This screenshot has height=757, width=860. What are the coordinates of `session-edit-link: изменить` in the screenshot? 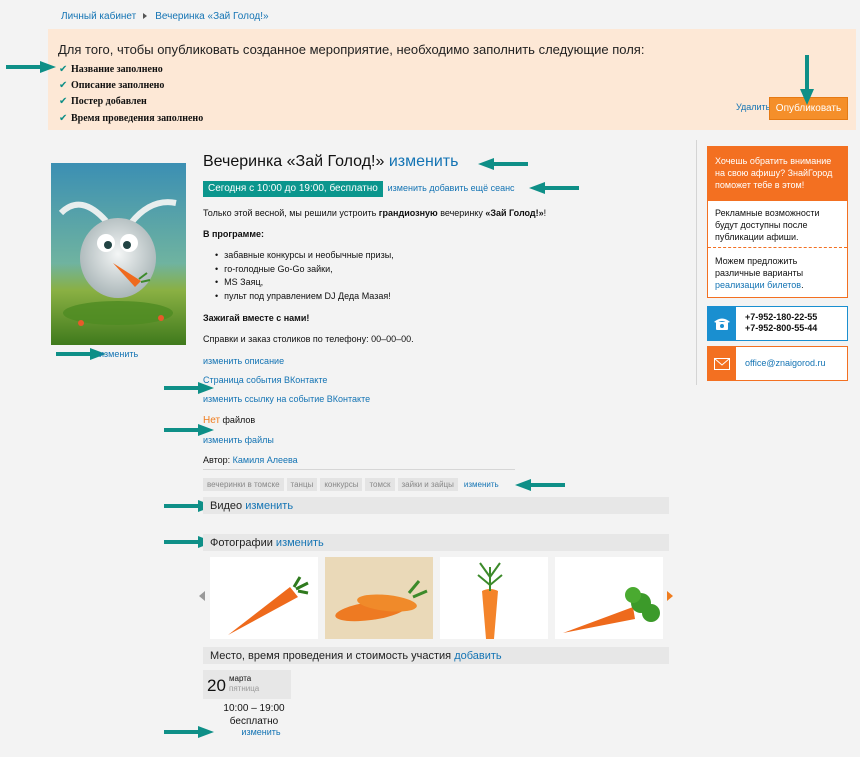 It's located at (407, 188).